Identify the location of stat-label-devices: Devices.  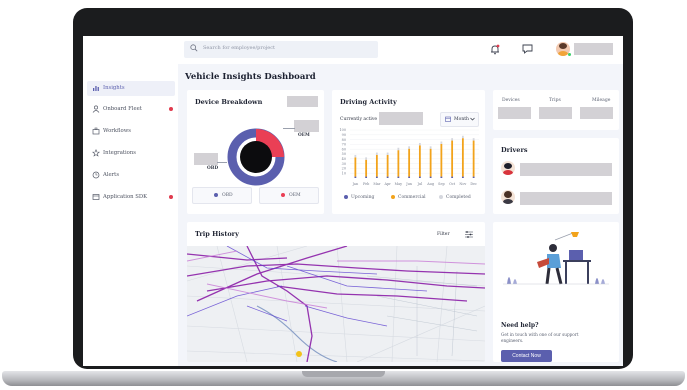
(511, 100).